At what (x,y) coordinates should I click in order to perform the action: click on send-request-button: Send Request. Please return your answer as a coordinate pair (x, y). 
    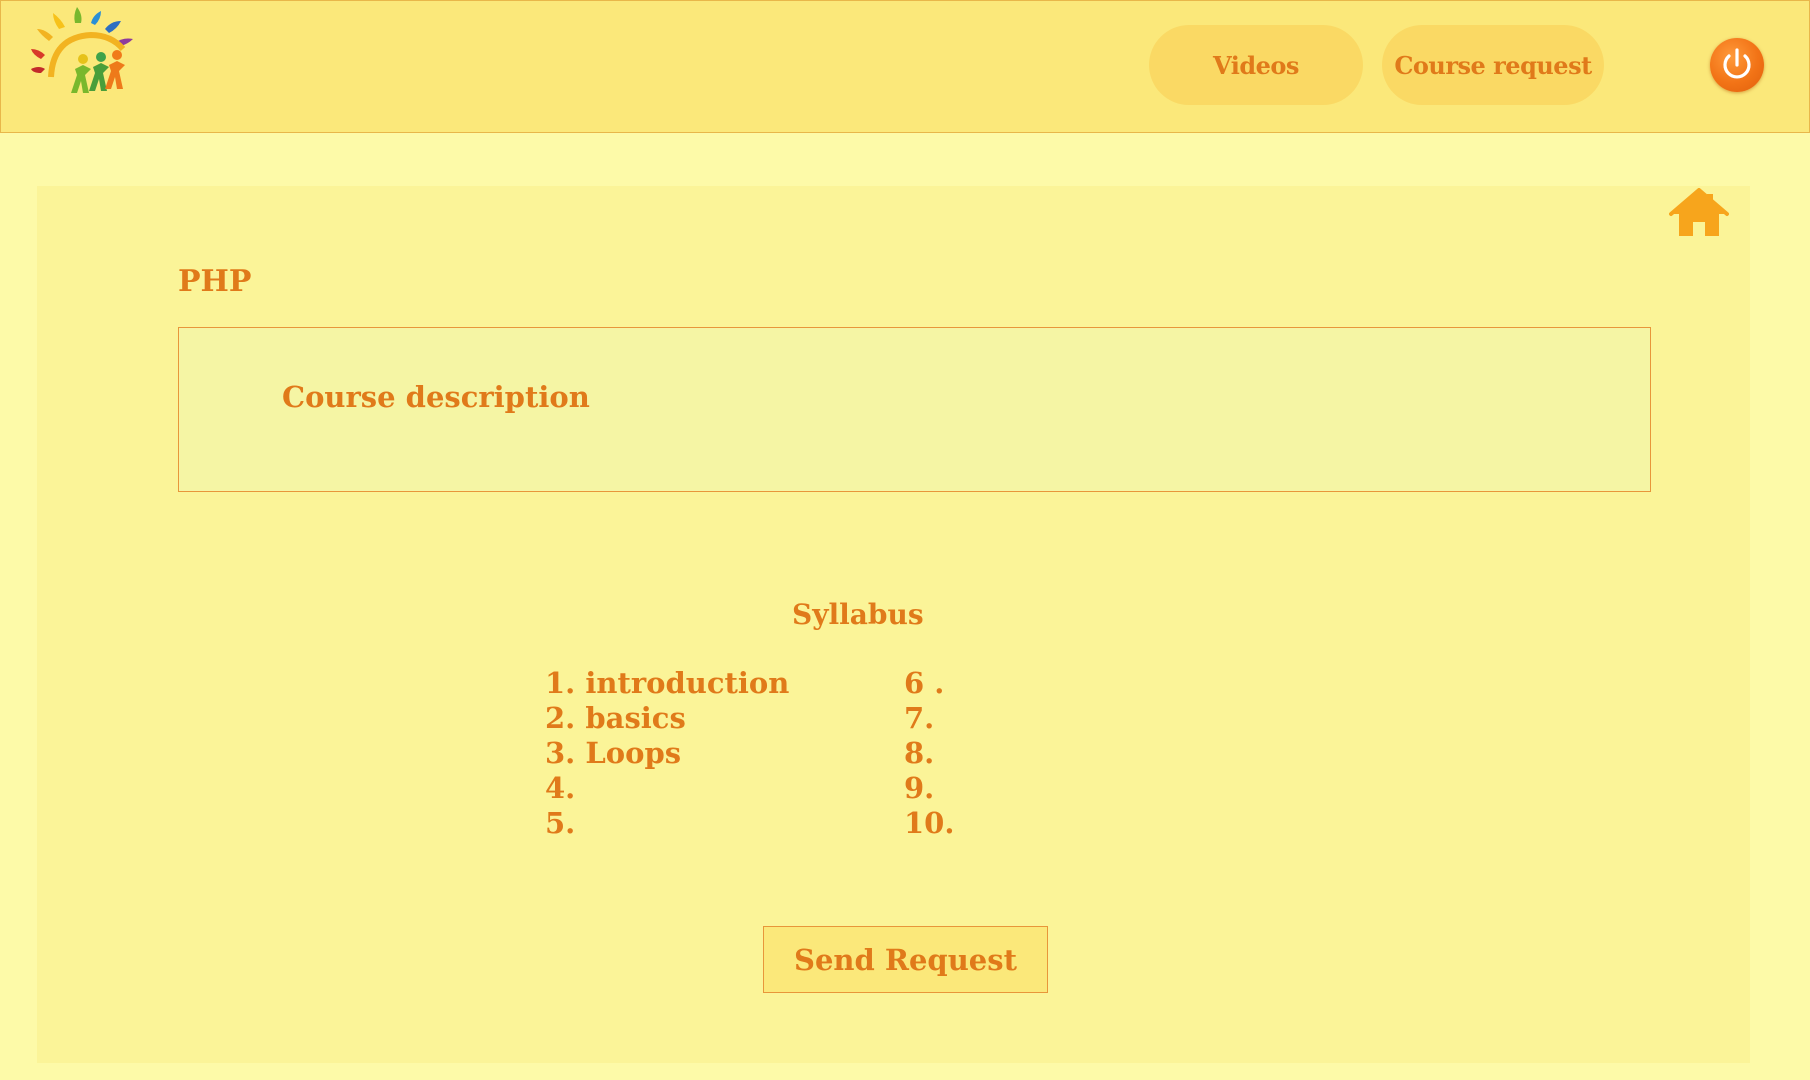
    Looking at the image, I should click on (905, 959).